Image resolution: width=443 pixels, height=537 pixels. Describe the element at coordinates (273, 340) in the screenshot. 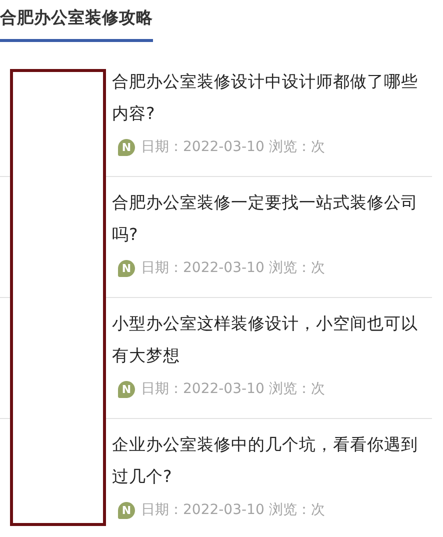

I see `article-link: 小型办公室这样装修设计，小空间也可以有大梦想` at that location.